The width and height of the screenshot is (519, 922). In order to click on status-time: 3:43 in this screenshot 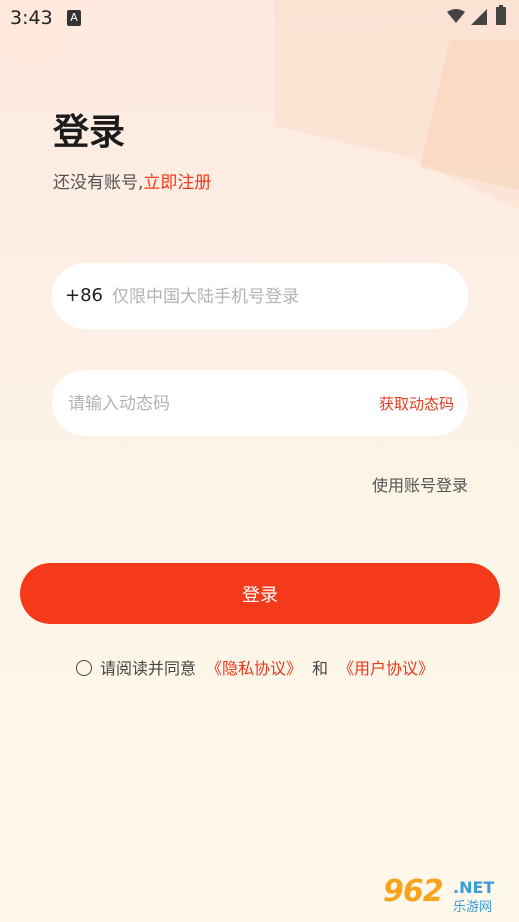, I will do `click(31, 18)`.